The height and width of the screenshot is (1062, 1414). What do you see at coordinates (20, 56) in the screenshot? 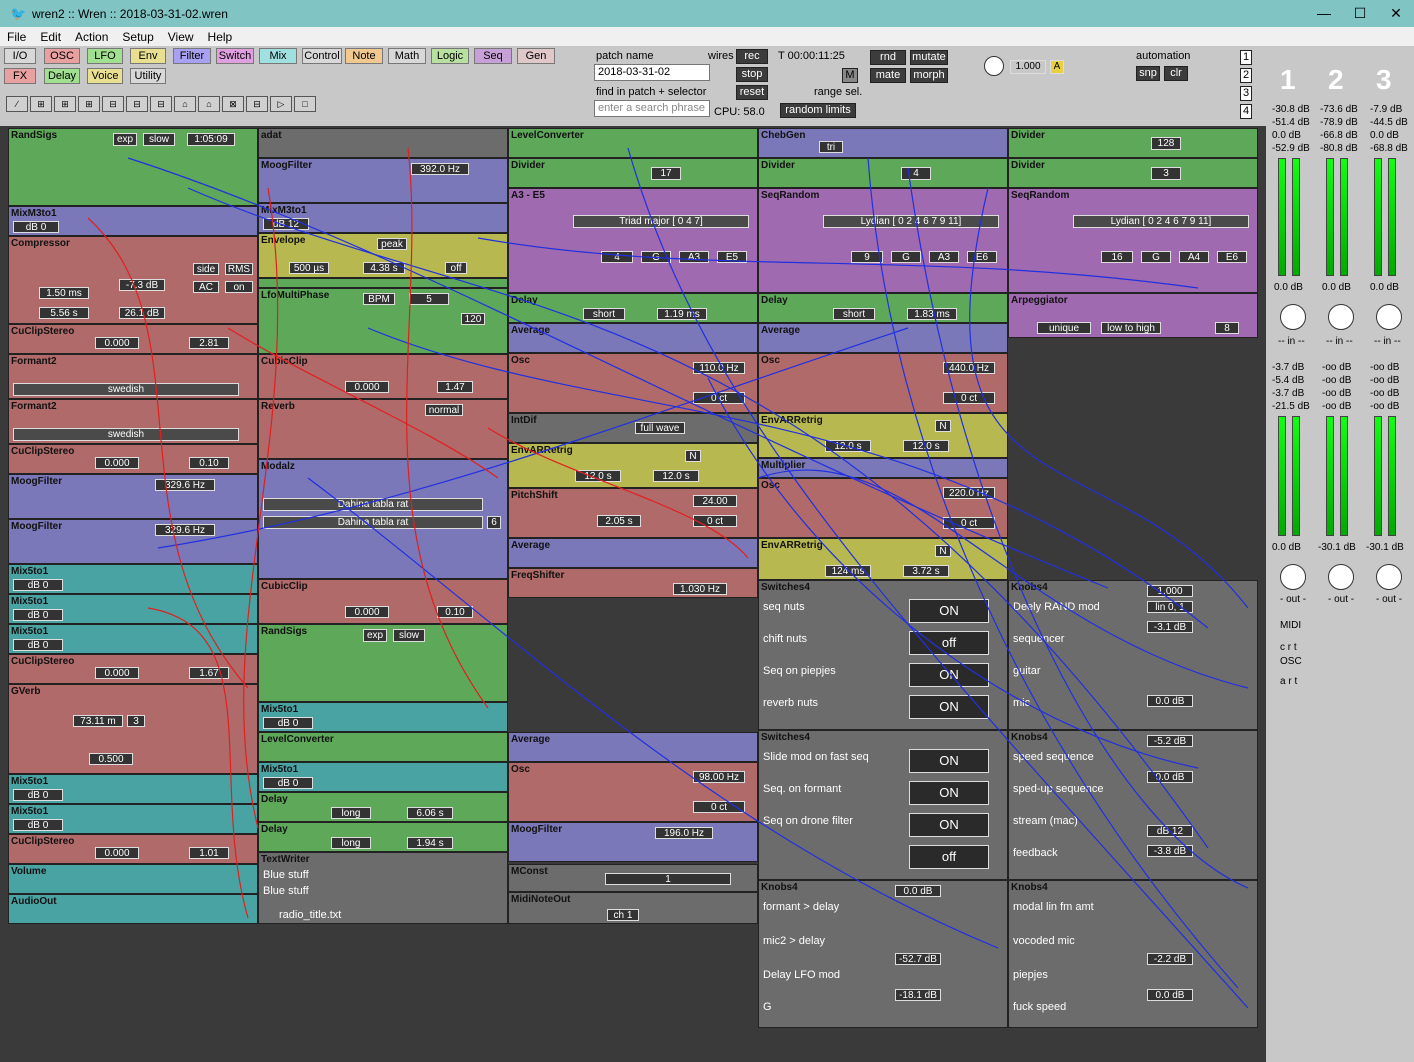
I see `tab-io: I/O` at bounding box center [20, 56].